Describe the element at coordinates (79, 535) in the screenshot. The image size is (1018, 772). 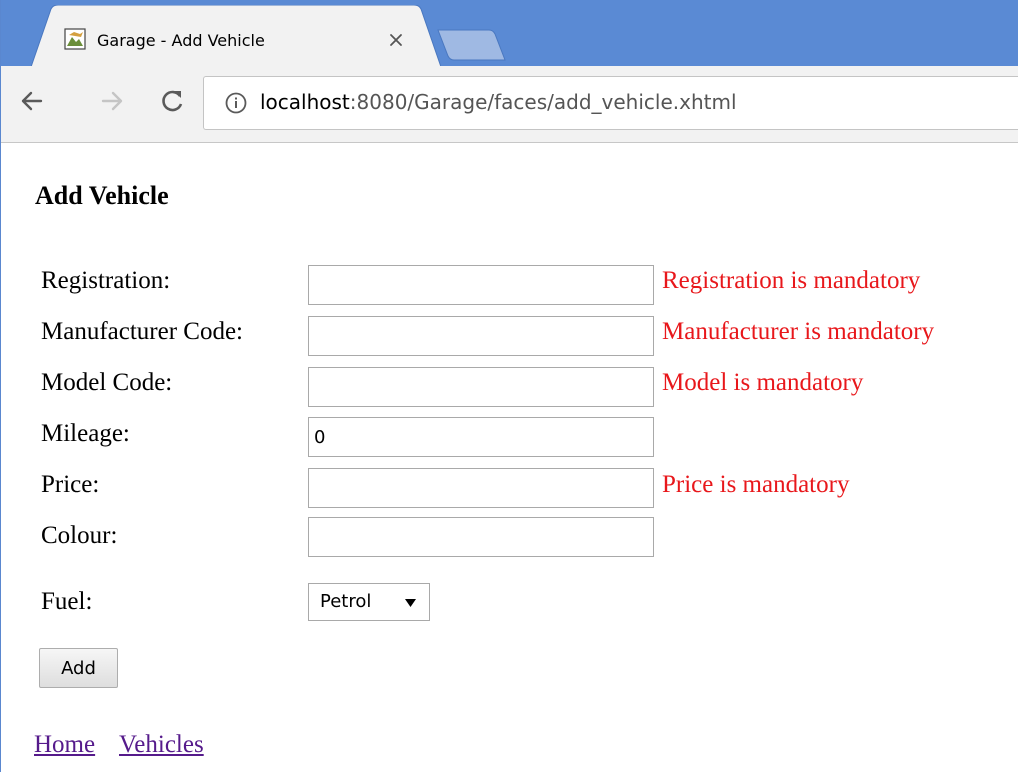
I see `colour-label: Colour:` at that location.